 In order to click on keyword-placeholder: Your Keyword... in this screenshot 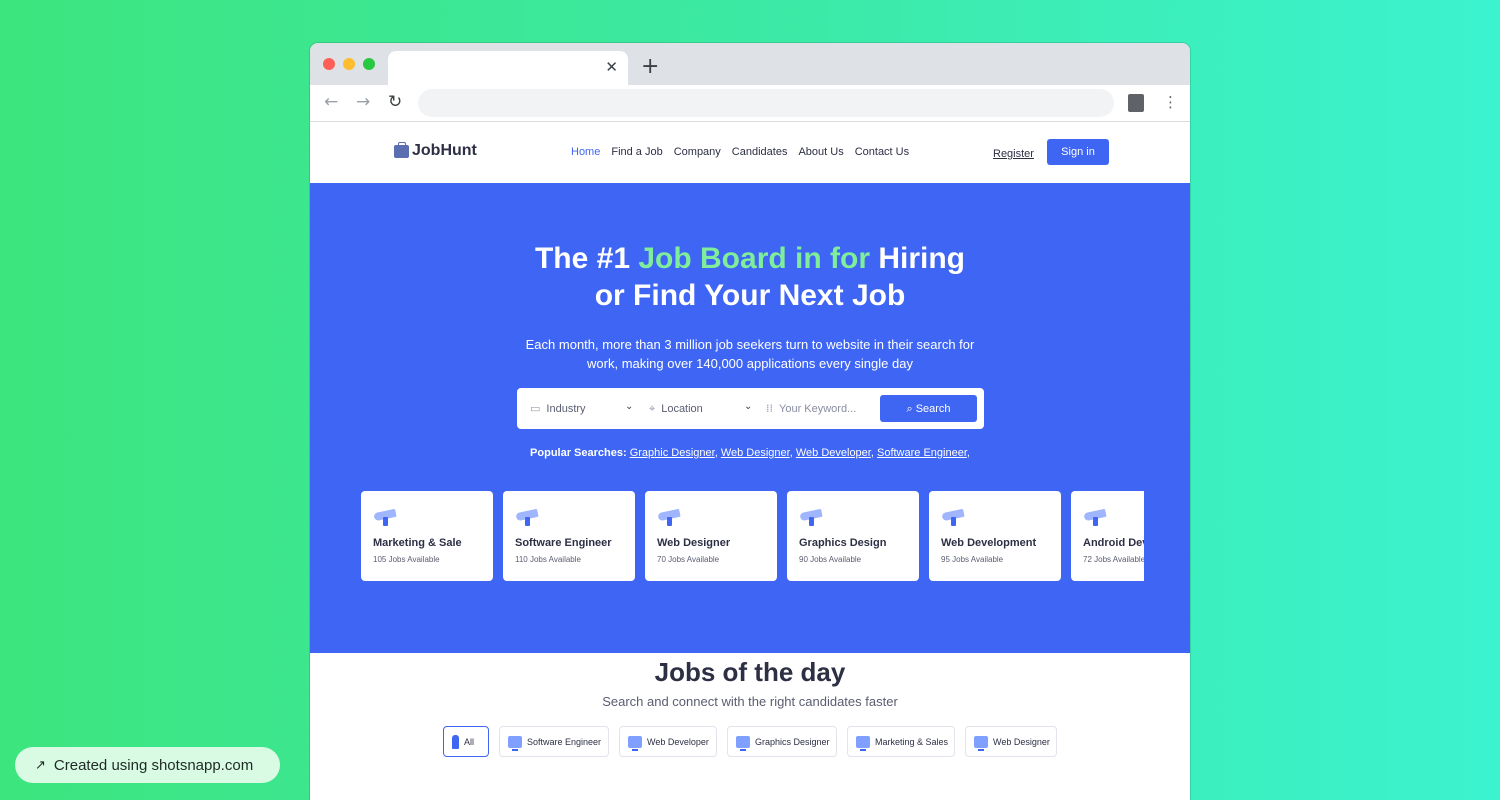, I will do `click(818, 408)`.